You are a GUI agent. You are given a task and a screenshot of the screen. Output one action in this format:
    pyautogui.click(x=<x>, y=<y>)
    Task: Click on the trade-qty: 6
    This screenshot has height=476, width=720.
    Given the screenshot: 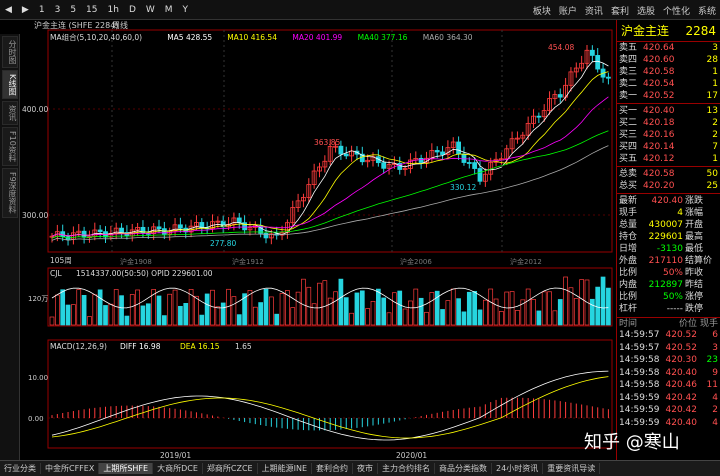 What is the action you would take?
    pyautogui.click(x=715, y=335)
    